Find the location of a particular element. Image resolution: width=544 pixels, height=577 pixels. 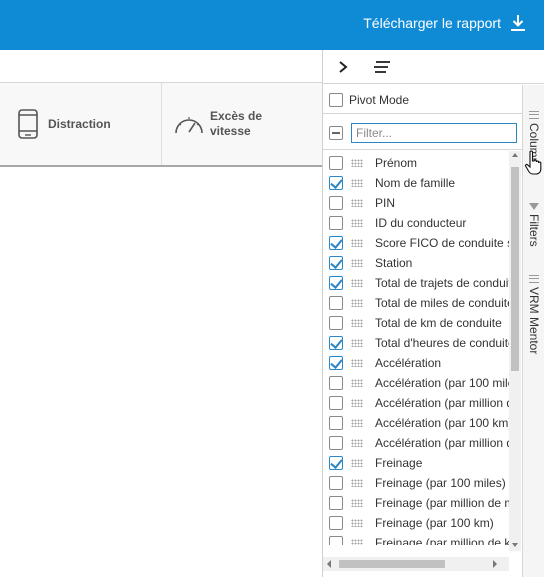

column-header-distraction: Distraction is located at coordinates (81, 124).